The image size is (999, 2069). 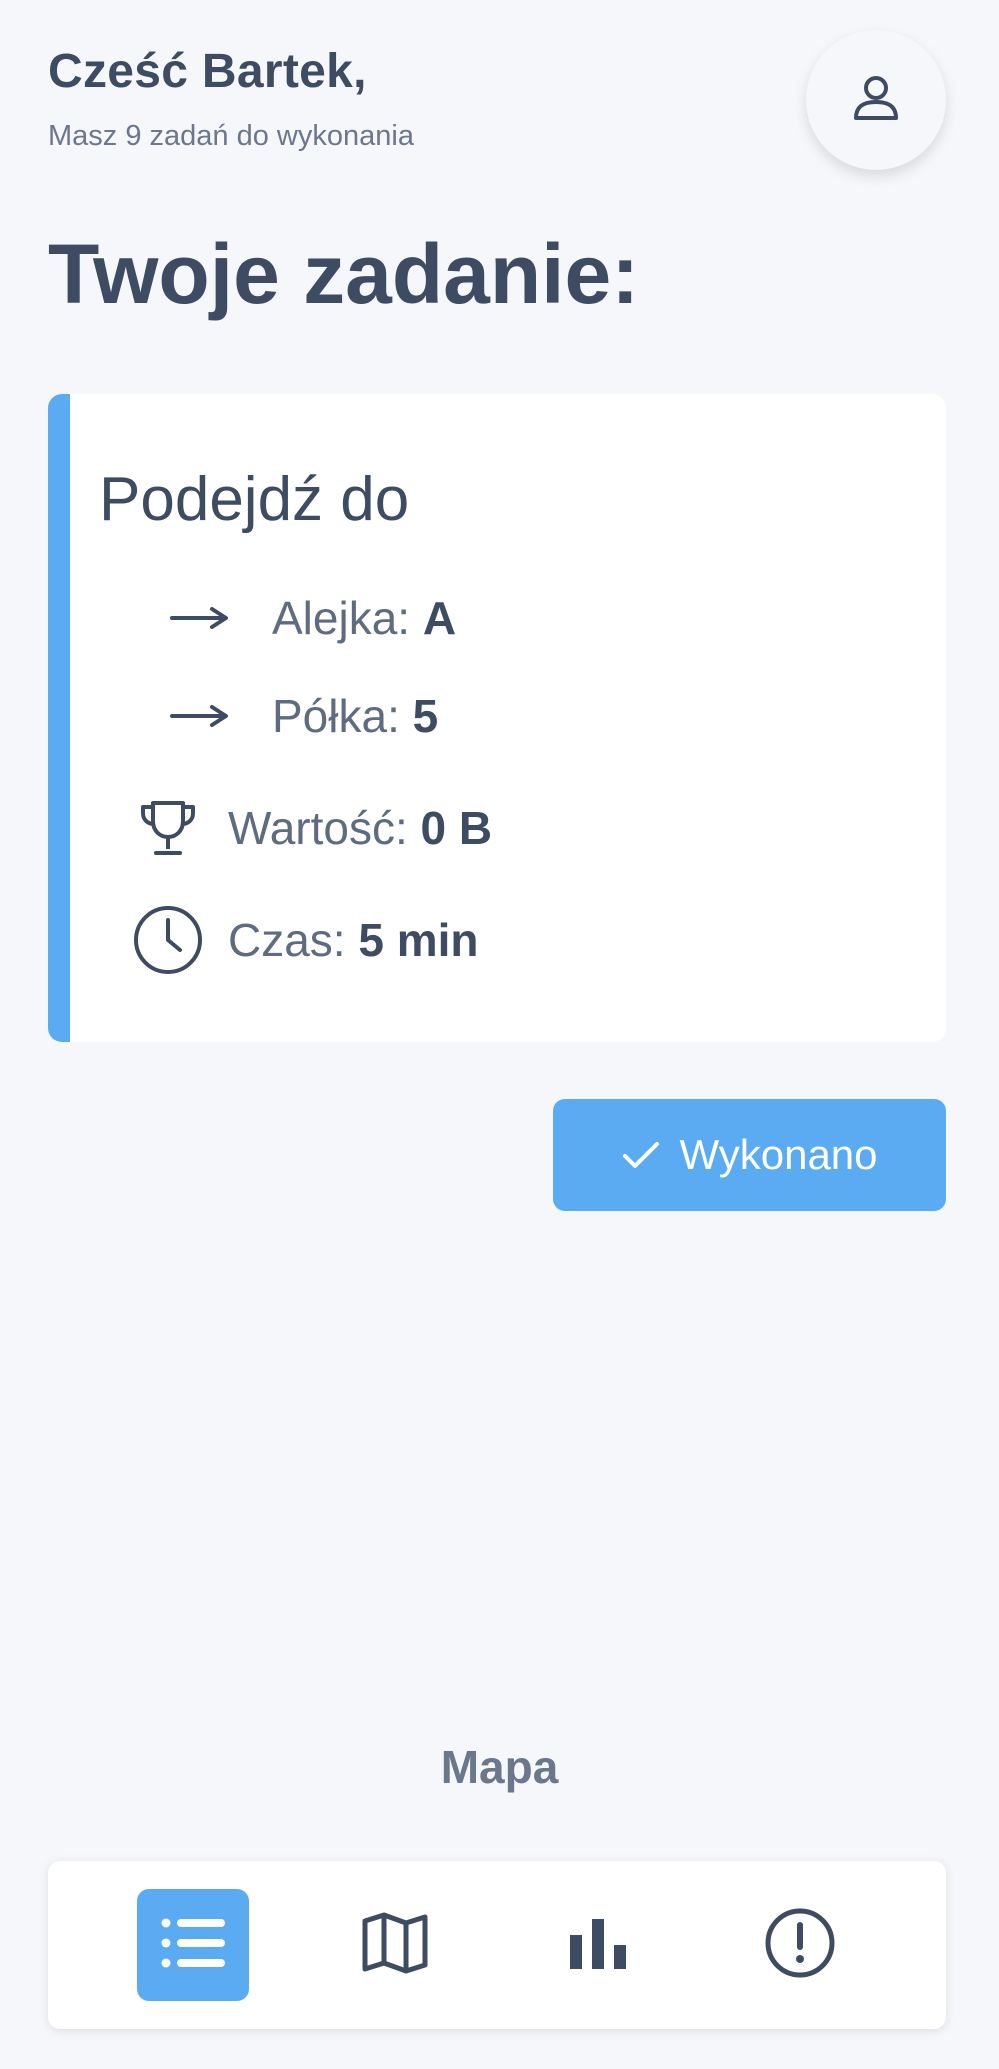 What do you see at coordinates (336, 716) in the screenshot?
I see `shelf-label: Półka:` at bounding box center [336, 716].